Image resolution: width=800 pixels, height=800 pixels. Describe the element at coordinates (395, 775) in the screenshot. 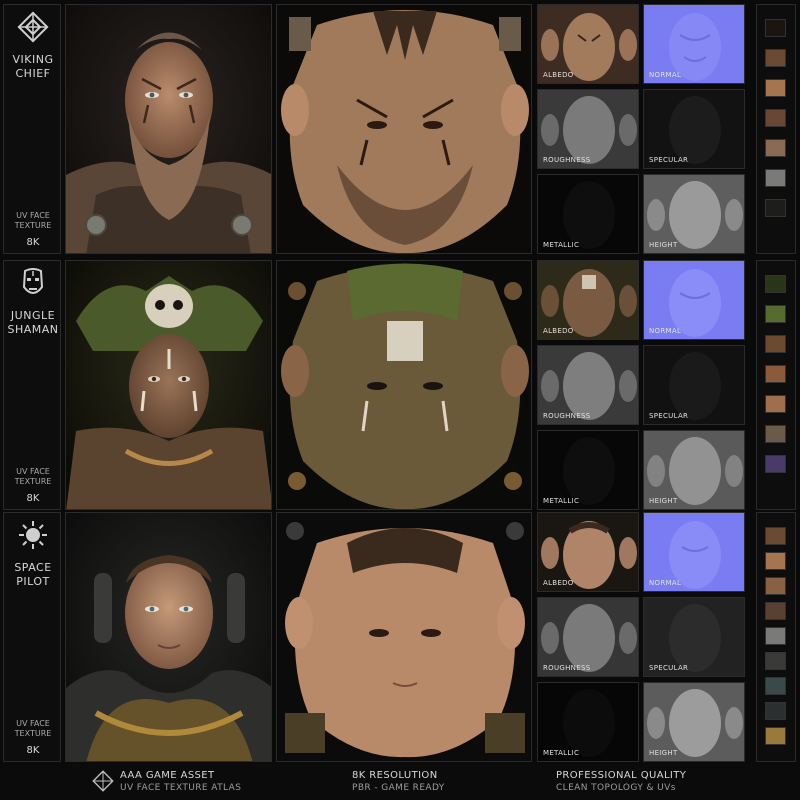

I see `footer-resolution-title: 8K RESOLUTION` at that location.